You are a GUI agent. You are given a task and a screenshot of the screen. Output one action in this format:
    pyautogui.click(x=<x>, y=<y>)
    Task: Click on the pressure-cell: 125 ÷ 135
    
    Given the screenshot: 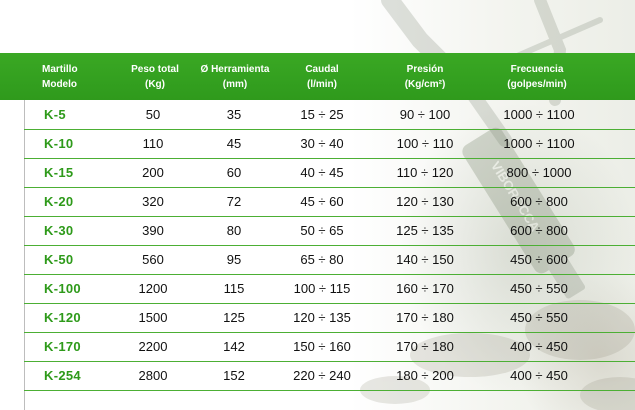 What is the action you would take?
    pyautogui.click(x=425, y=230)
    